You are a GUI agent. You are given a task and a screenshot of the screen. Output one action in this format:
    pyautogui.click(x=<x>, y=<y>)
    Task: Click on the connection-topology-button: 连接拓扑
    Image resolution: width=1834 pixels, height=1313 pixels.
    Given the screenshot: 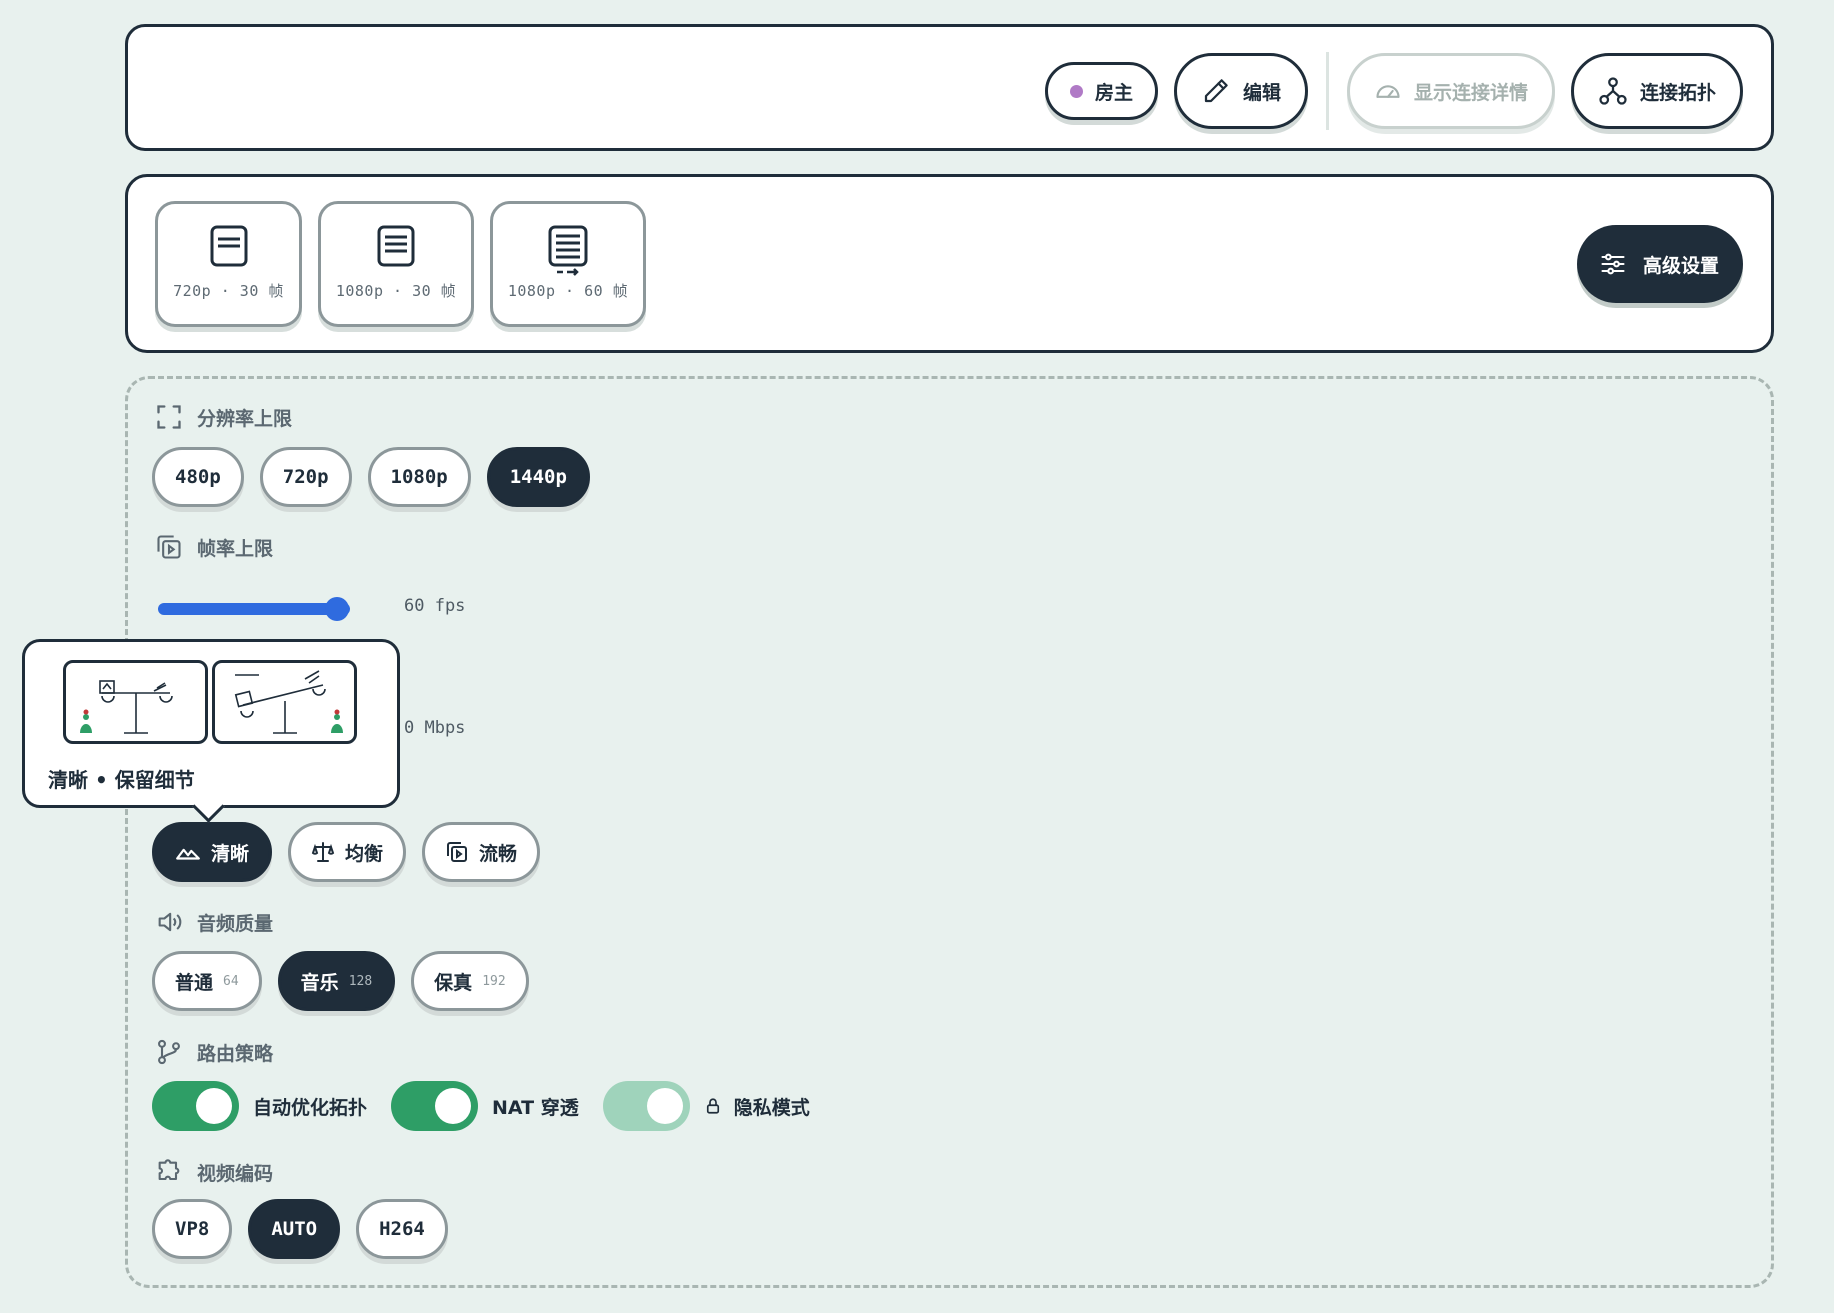 What is the action you would take?
    pyautogui.click(x=1656, y=91)
    